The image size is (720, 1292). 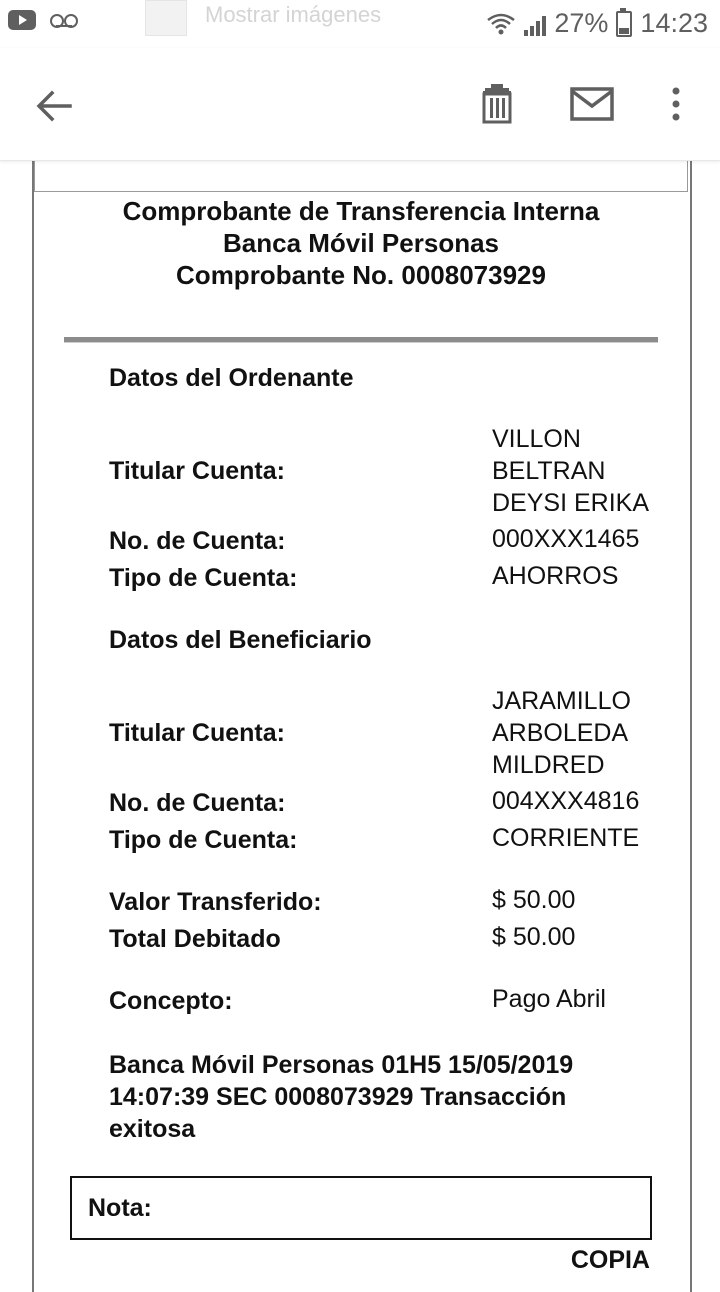 I want to click on beneficiario-section-title: Datos del Beneficiario, so click(x=240, y=640).